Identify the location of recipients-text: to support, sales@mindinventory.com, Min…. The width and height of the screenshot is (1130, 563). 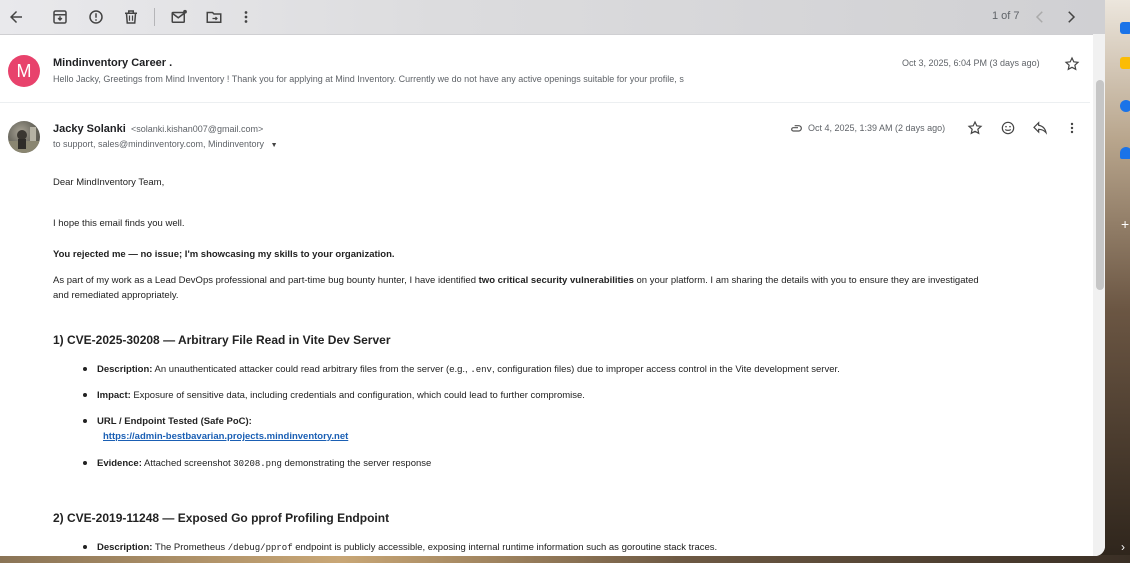
(159, 144).